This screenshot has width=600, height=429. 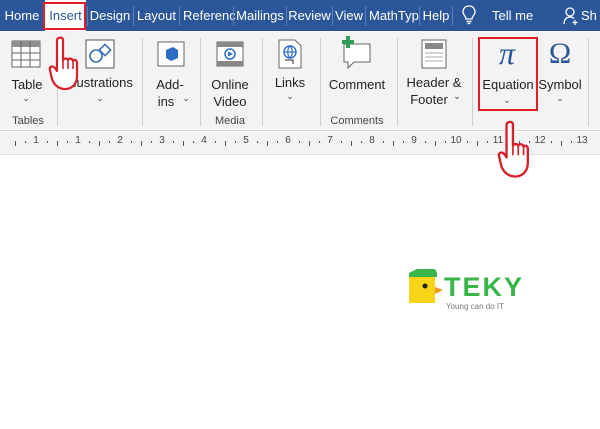 I want to click on header-footer-label-2: Footer, so click(x=429, y=99).